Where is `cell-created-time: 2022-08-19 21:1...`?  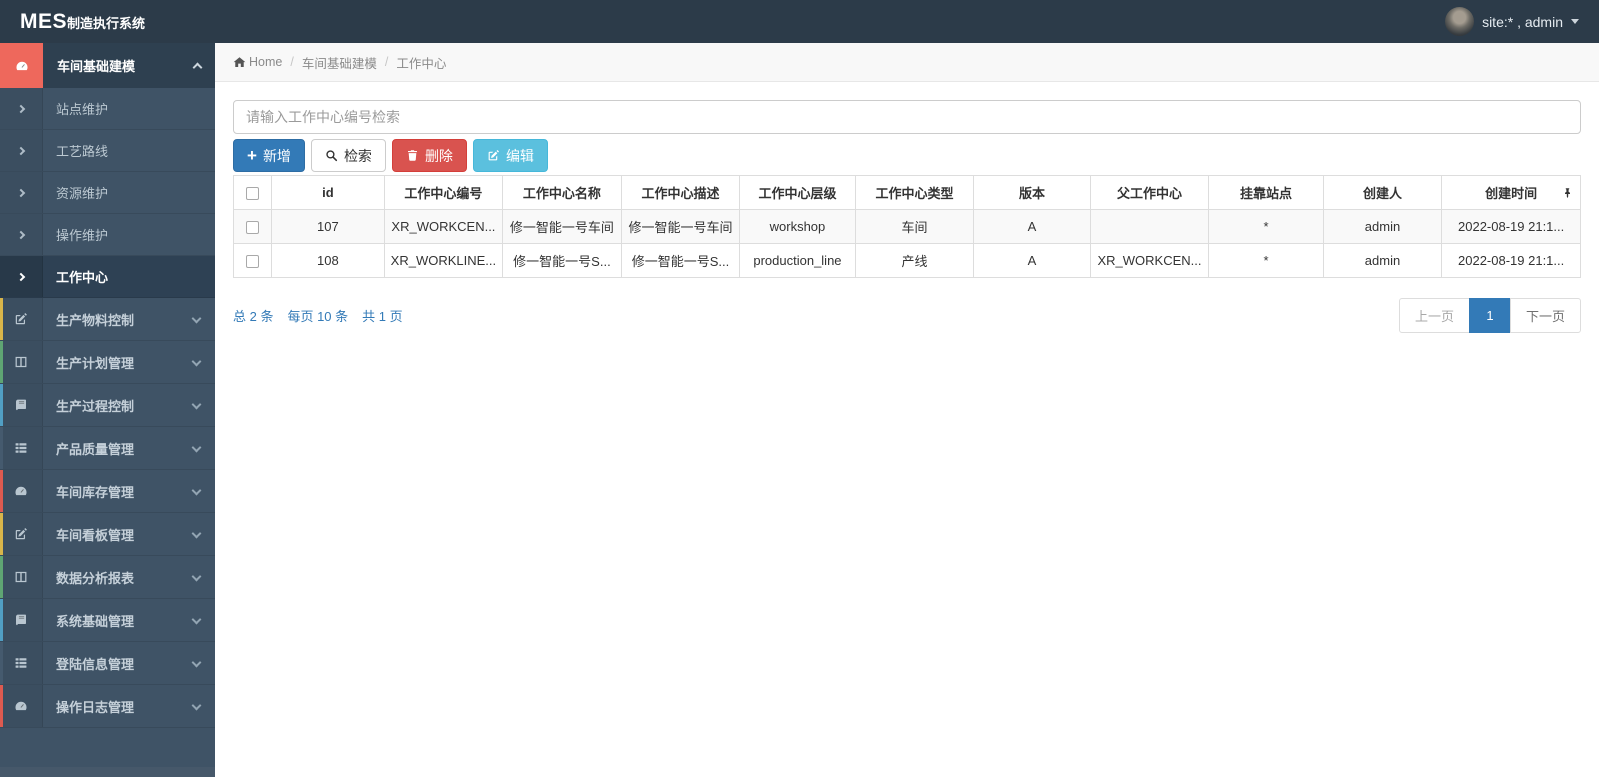
cell-created-time: 2022-08-19 21:1... is located at coordinates (1511, 260).